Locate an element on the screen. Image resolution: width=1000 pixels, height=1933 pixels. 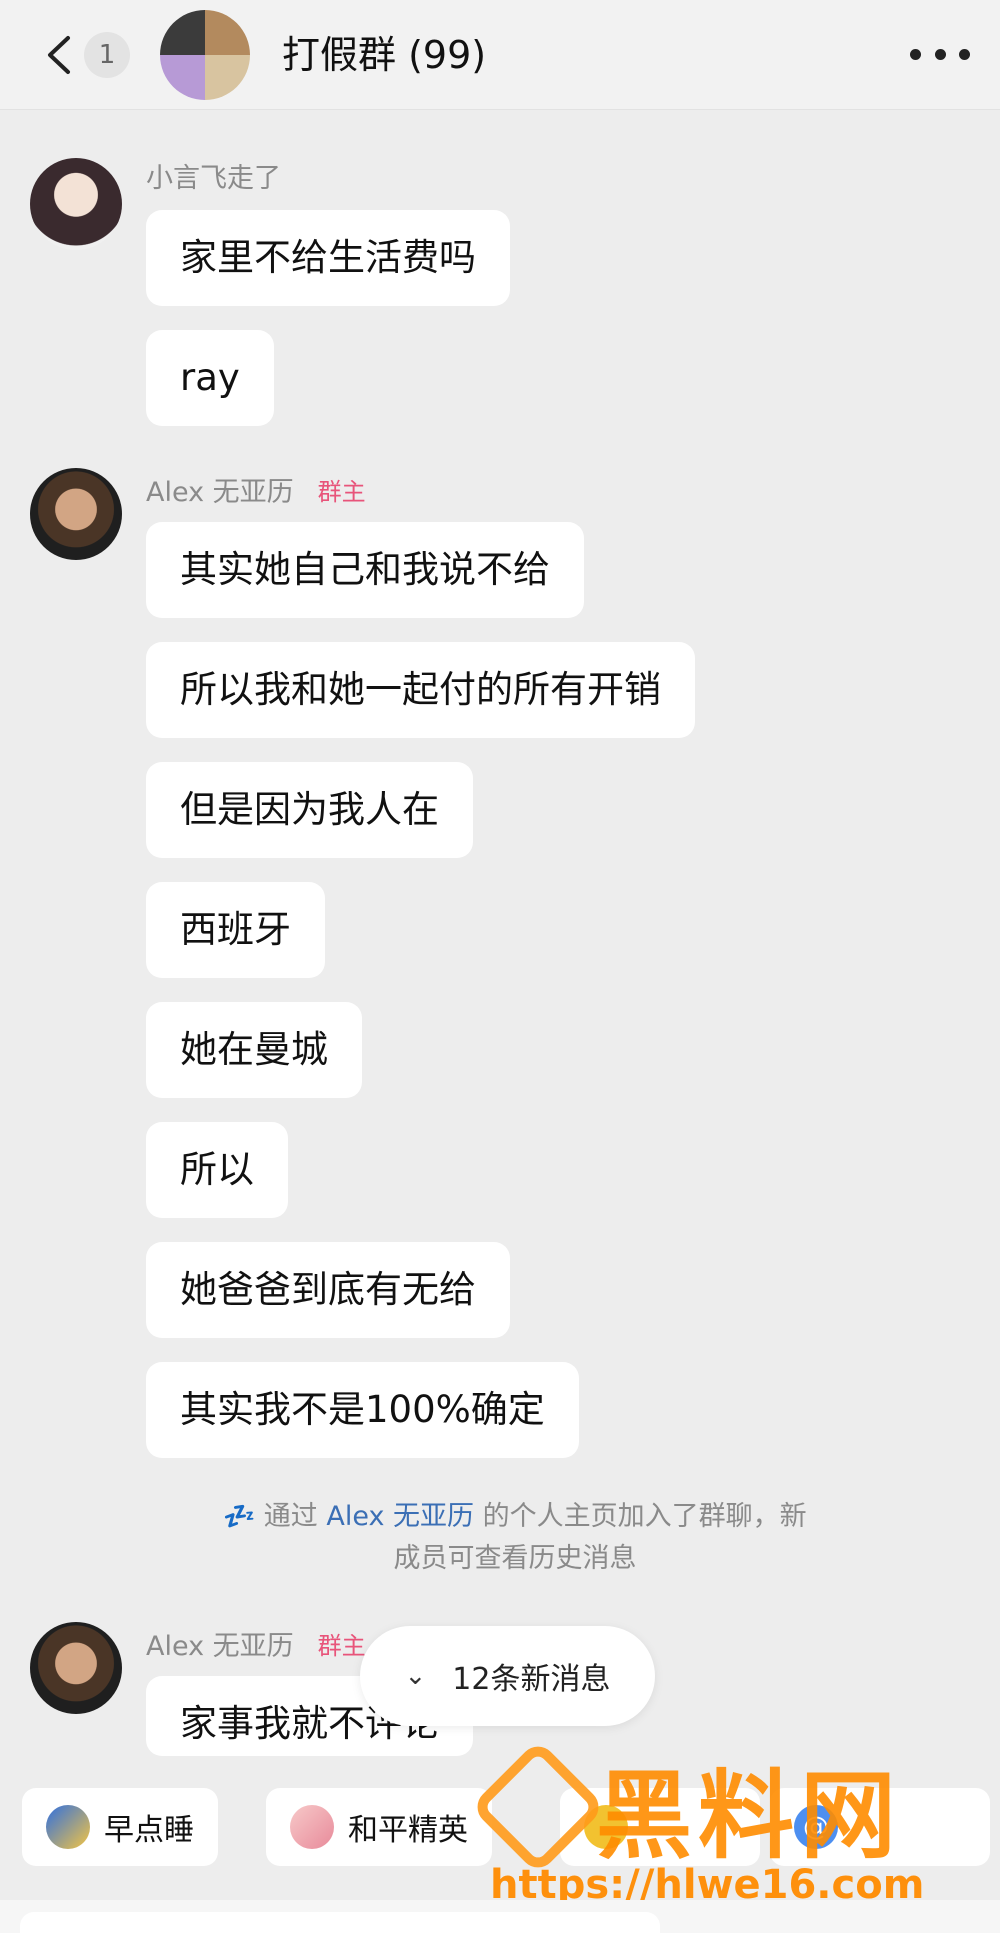
avatar-xiaoyan is located at coordinates (76, 204).